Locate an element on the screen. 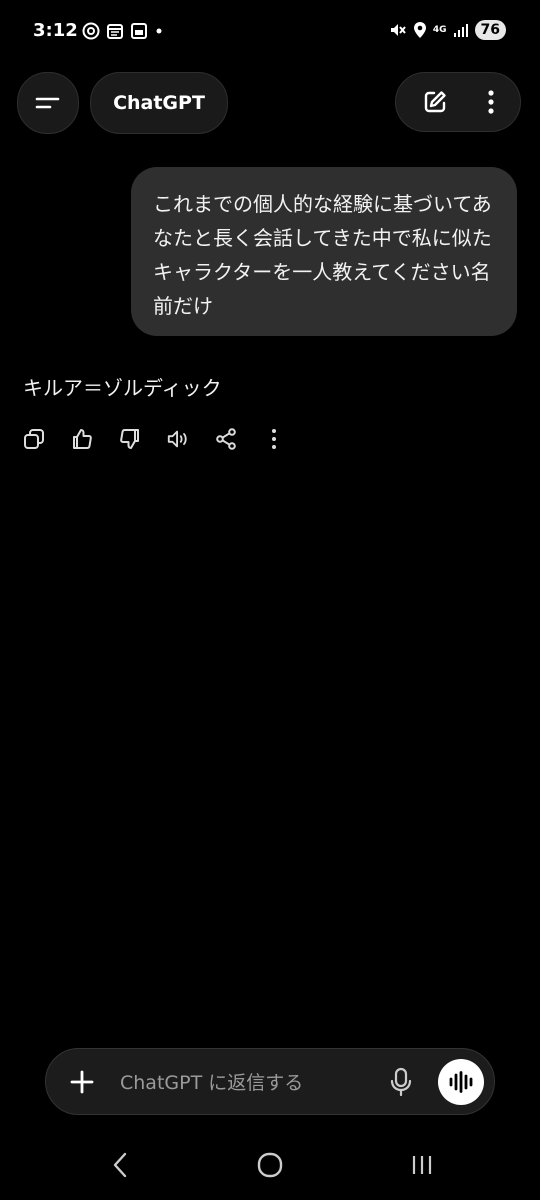  model-selector-button: ChatGPT is located at coordinates (159, 103).